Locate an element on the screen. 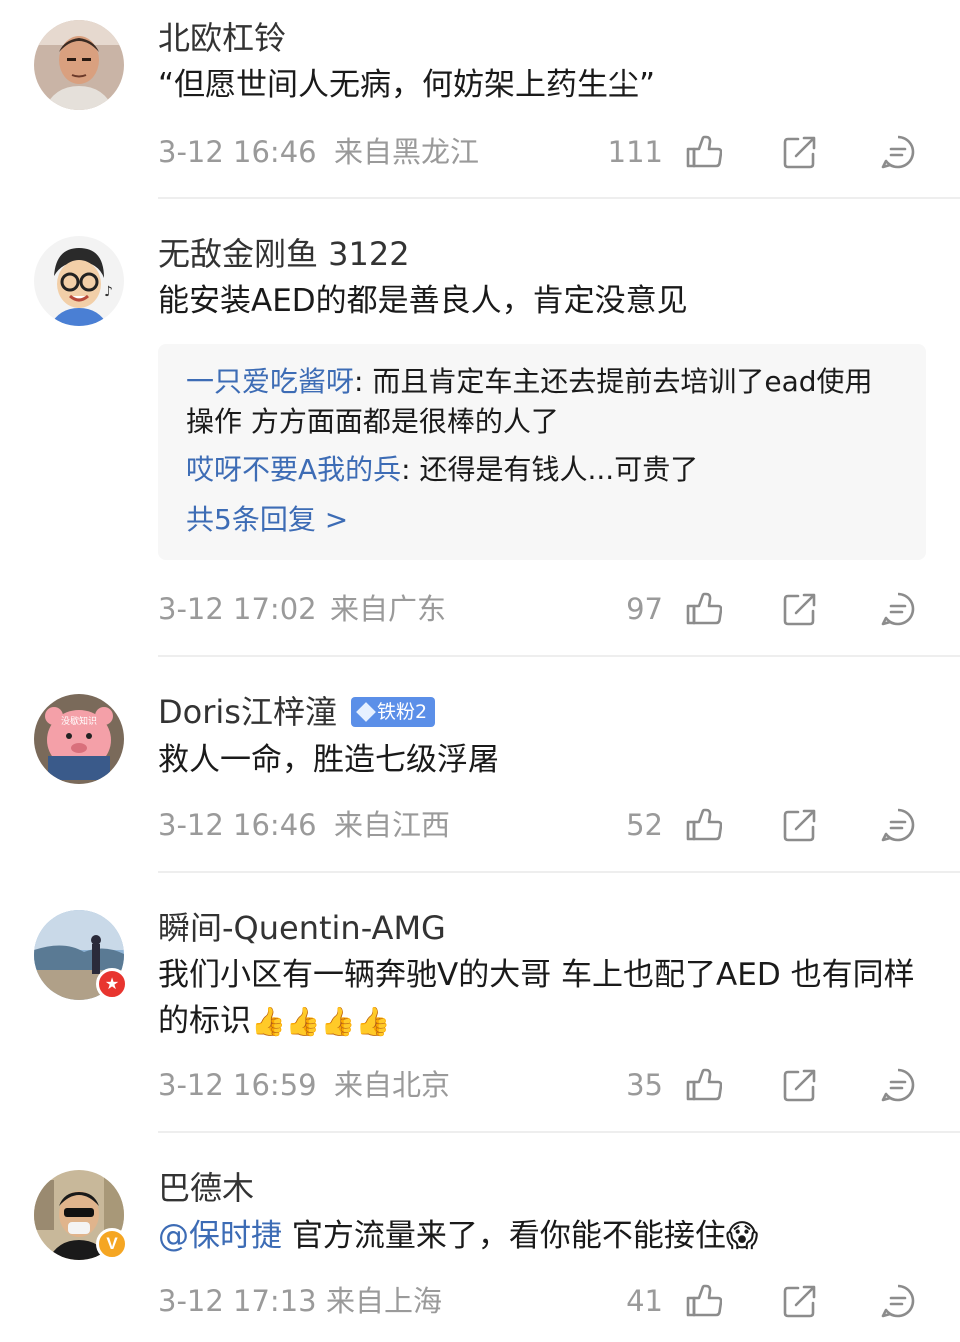 Image resolution: width=960 pixels, height=1342 pixels. shock-emoji: 😱 is located at coordinates (742, 1236).